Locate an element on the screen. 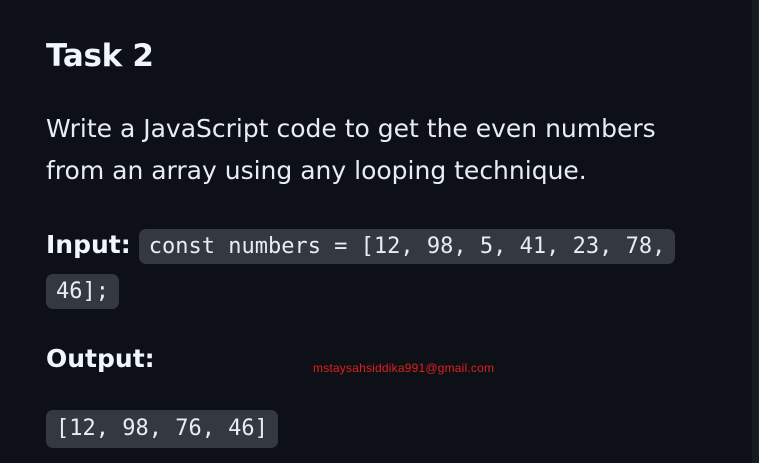 The height and width of the screenshot is (463, 759). input-label: Input: is located at coordinates (88, 244).